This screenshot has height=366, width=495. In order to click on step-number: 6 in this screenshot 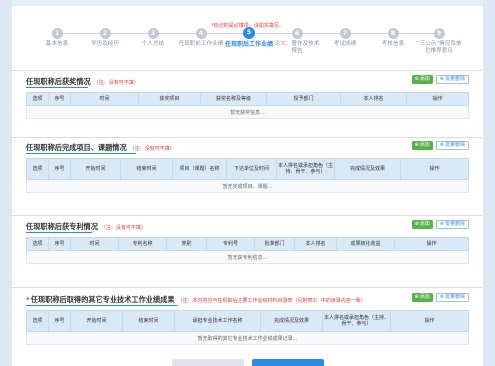, I will do `click(297, 33)`.